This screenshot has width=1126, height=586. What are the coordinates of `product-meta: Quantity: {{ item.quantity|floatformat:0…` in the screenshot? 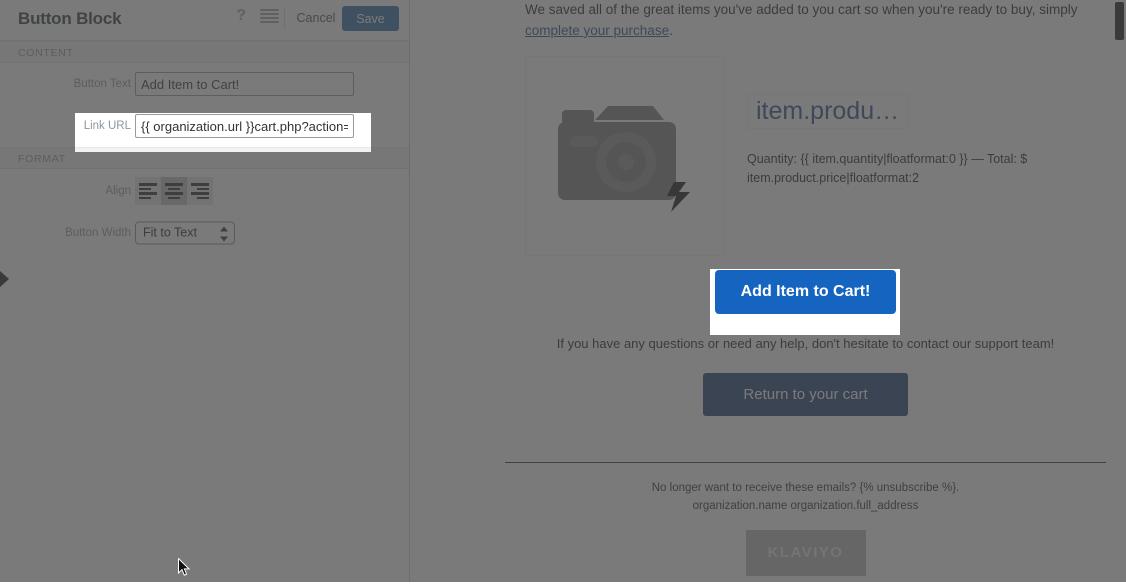 It's located at (887, 168).